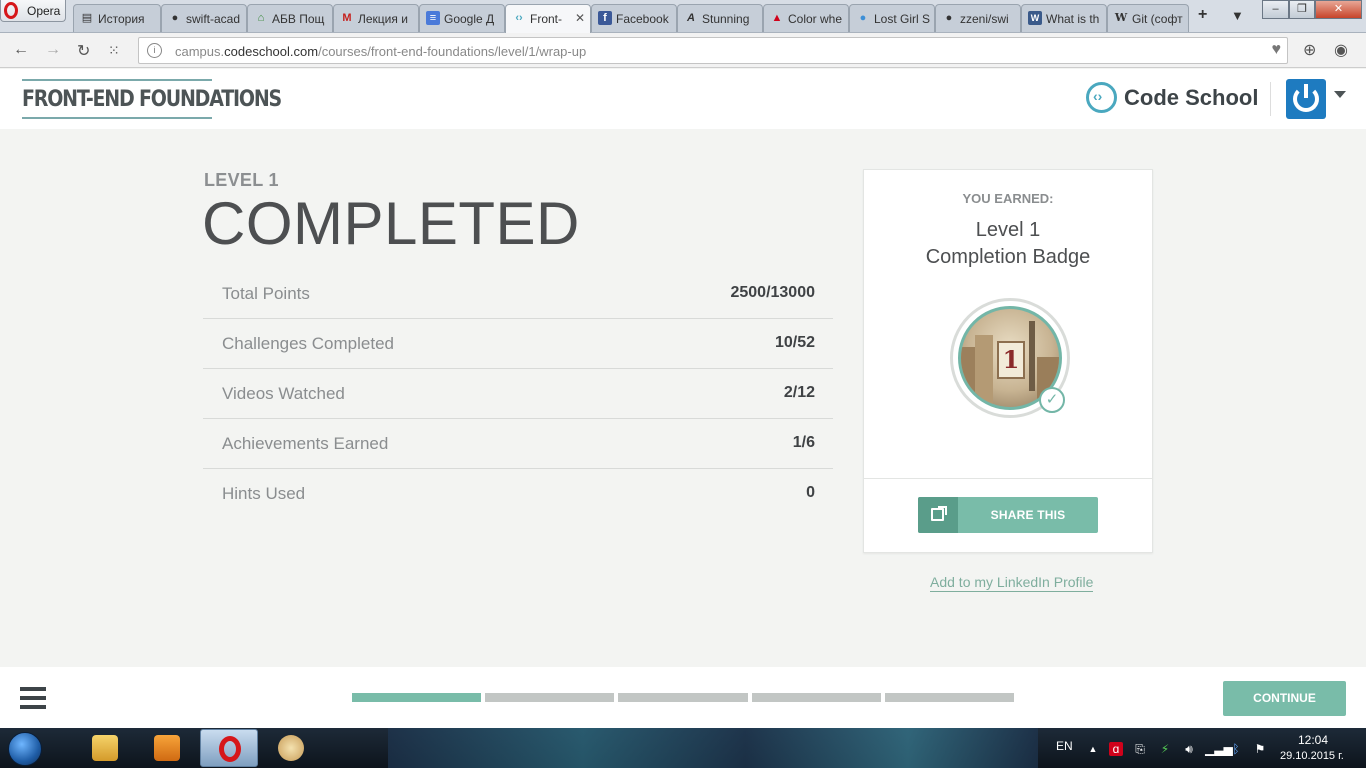 The height and width of the screenshot is (768, 1366). What do you see at coordinates (417, 697) in the screenshot?
I see `progress-segment-complete` at bounding box center [417, 697].